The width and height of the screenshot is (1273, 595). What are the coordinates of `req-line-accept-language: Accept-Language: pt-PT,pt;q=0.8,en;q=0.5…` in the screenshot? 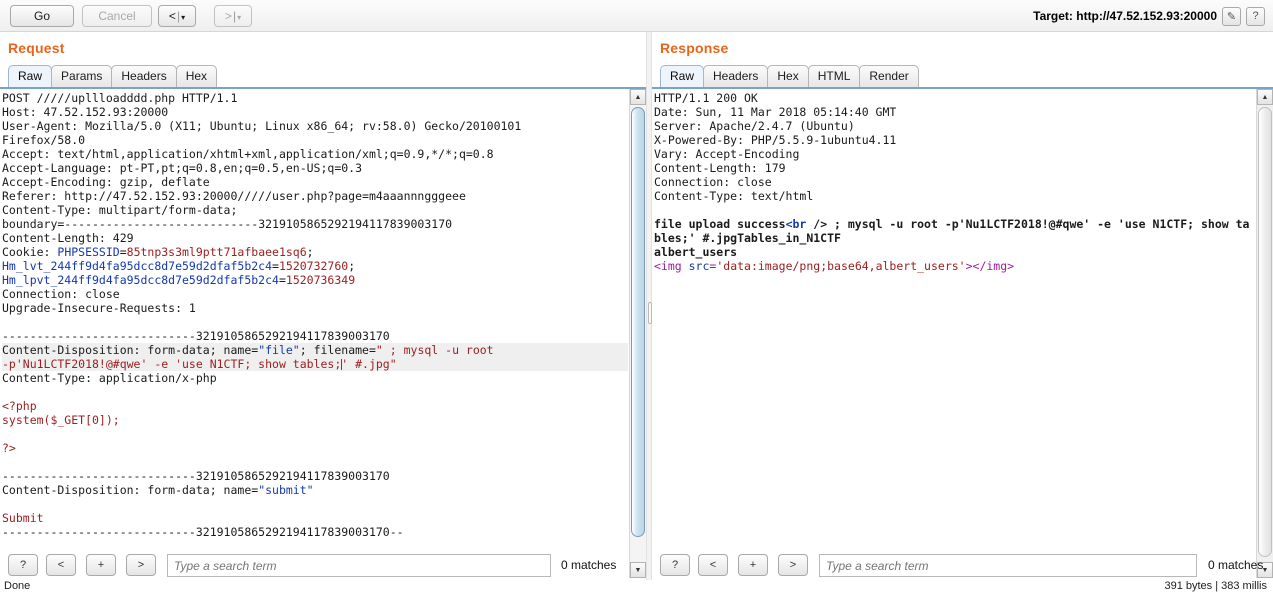 It's located at (182, 168).